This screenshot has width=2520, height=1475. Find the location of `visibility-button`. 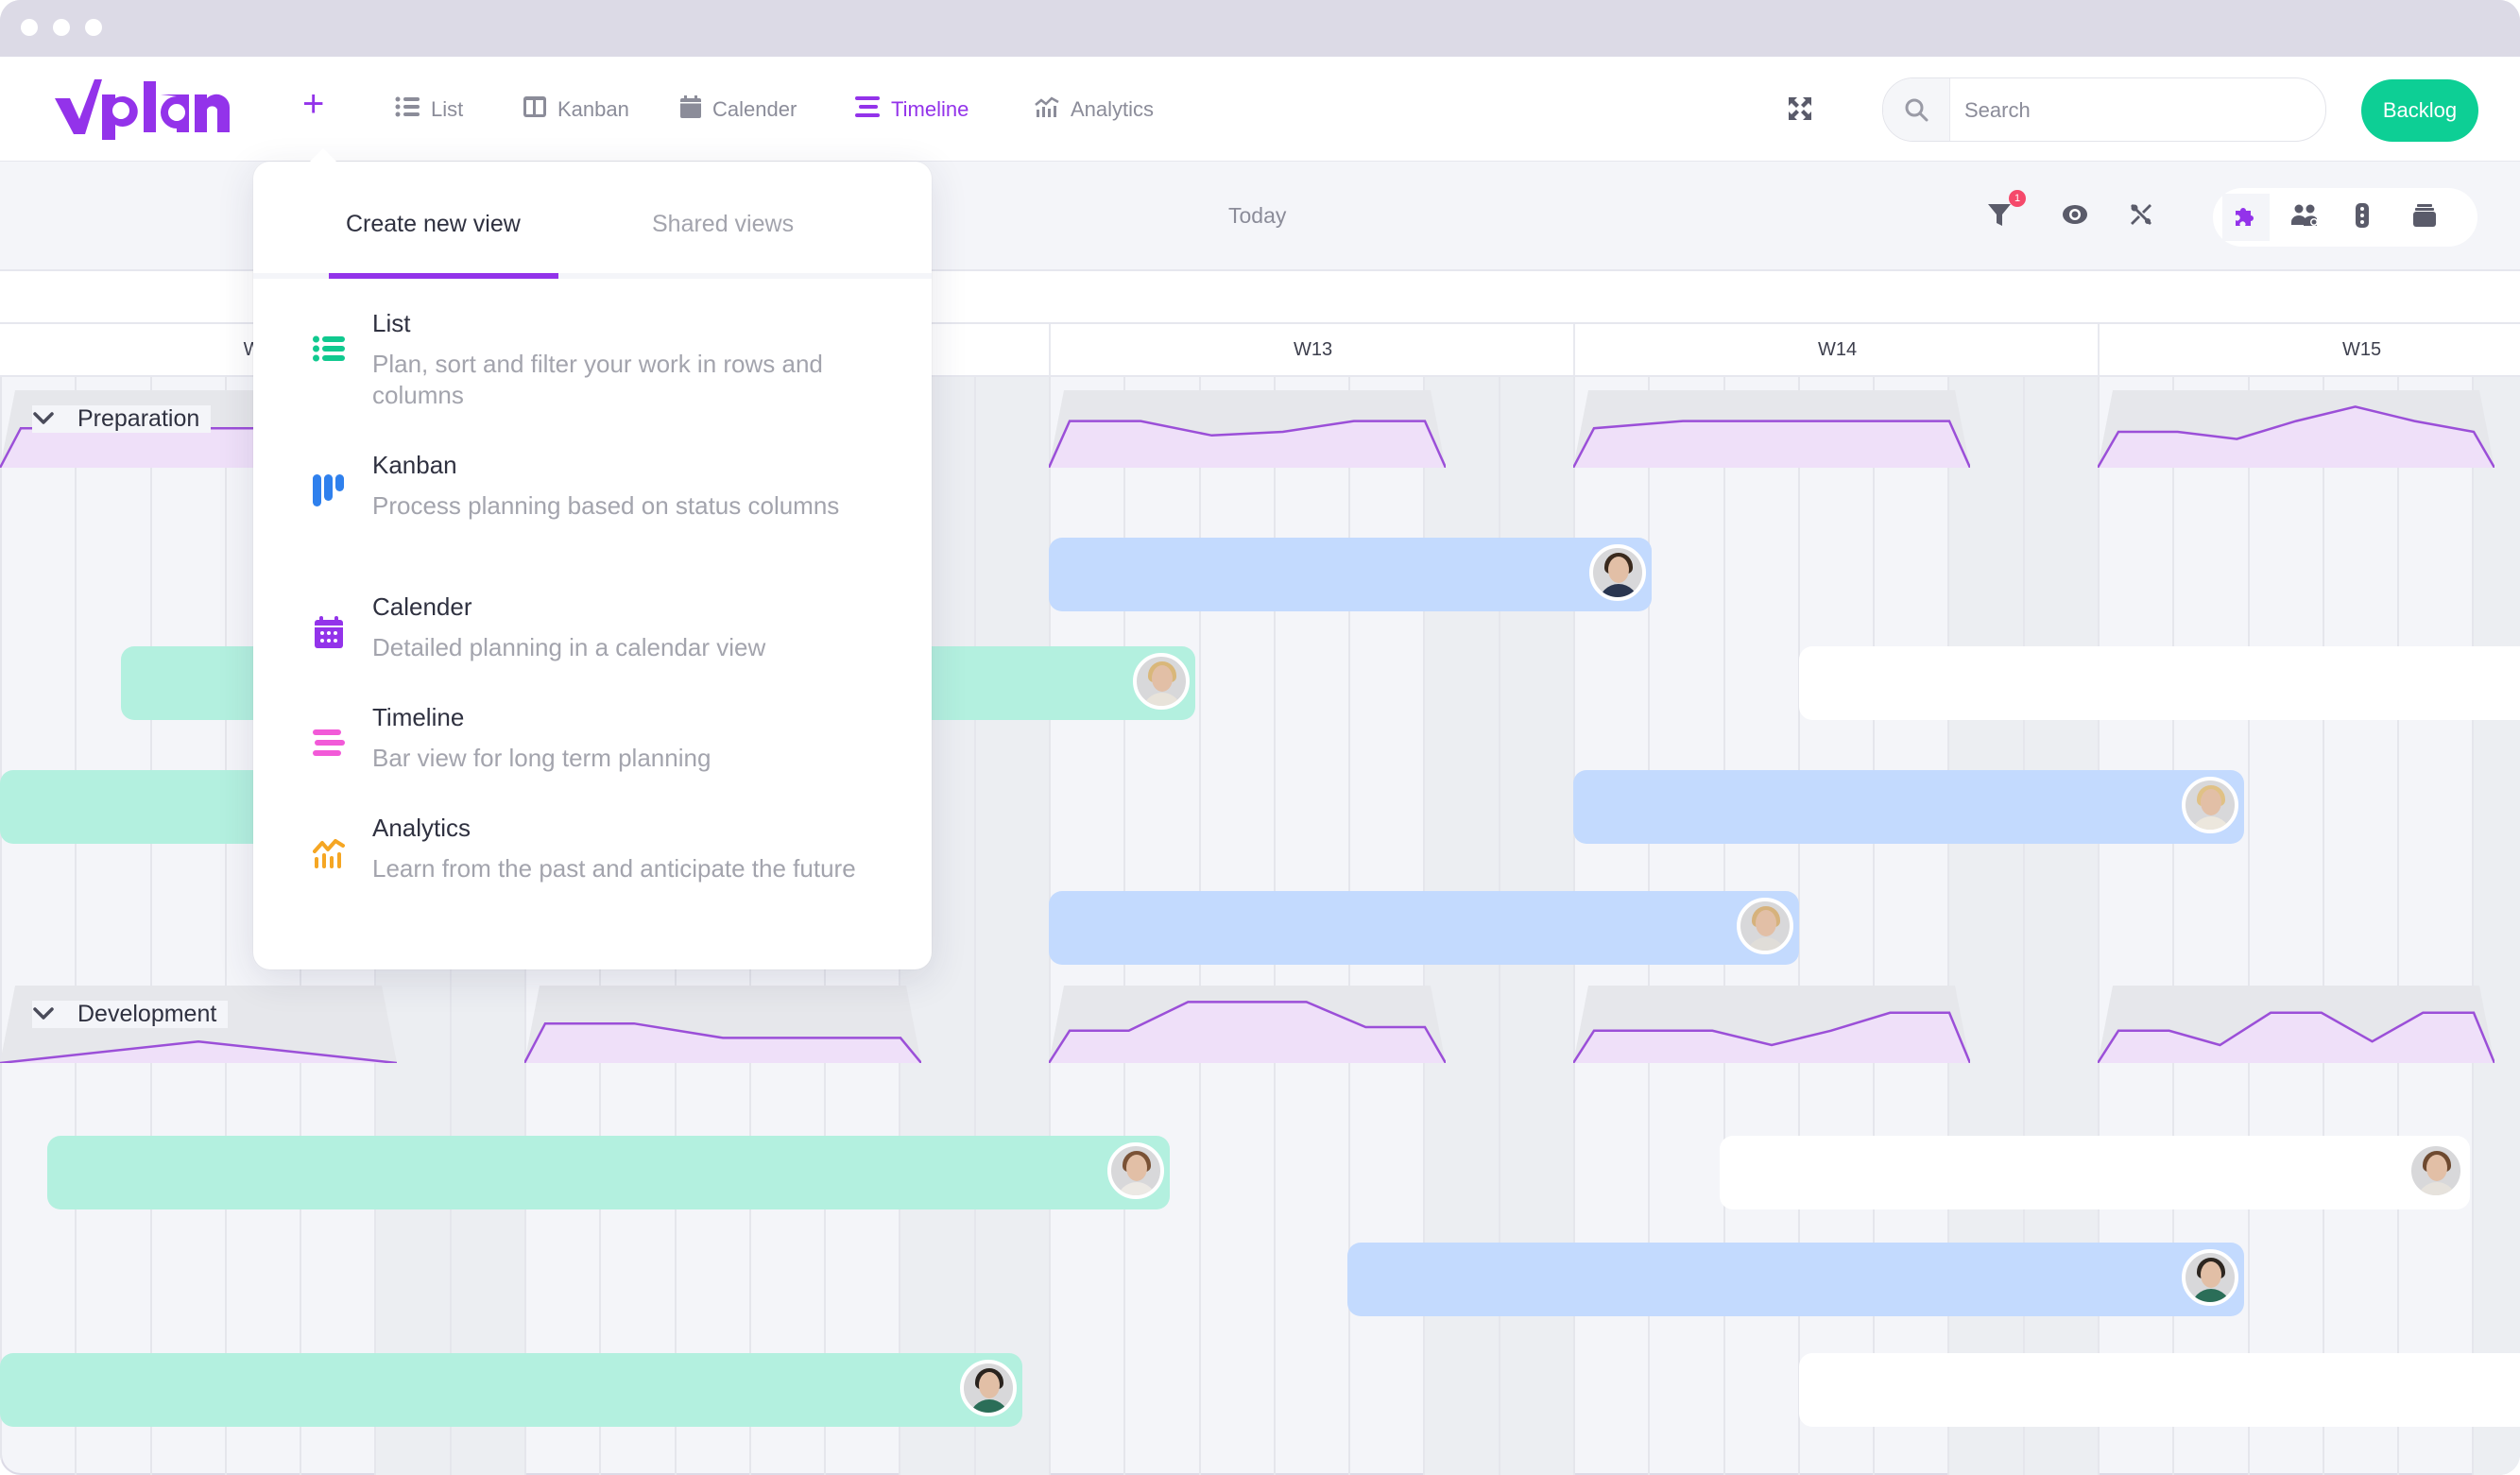

visibility-button is located at coordinates (2075, 216).